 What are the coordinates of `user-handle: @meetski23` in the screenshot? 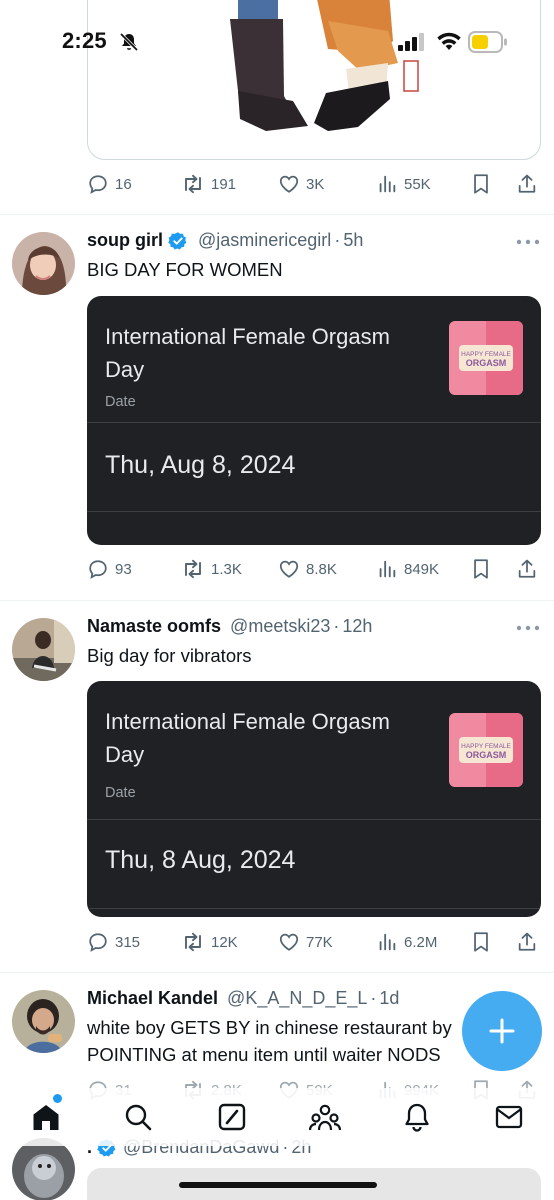 It's located at (280, 626).